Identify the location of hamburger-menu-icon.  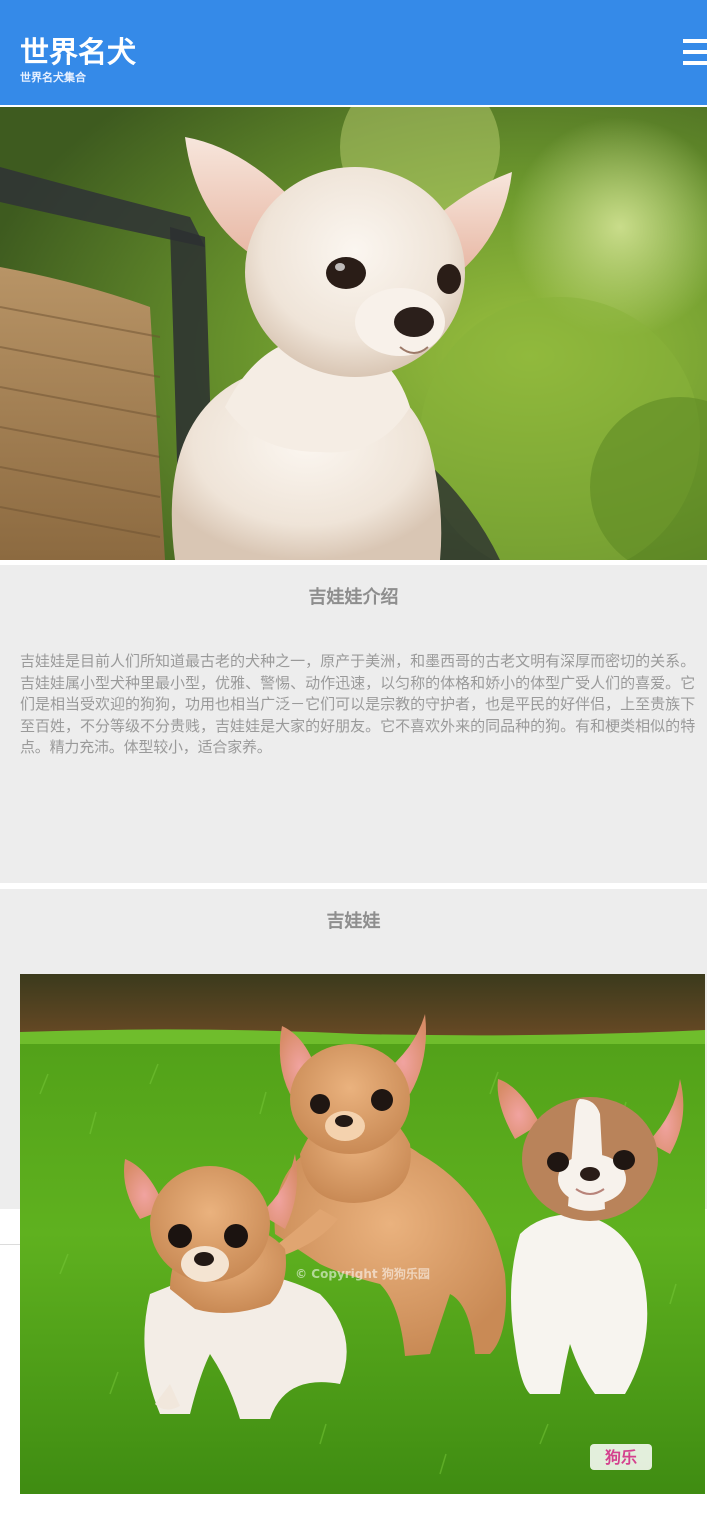
(695, 52).